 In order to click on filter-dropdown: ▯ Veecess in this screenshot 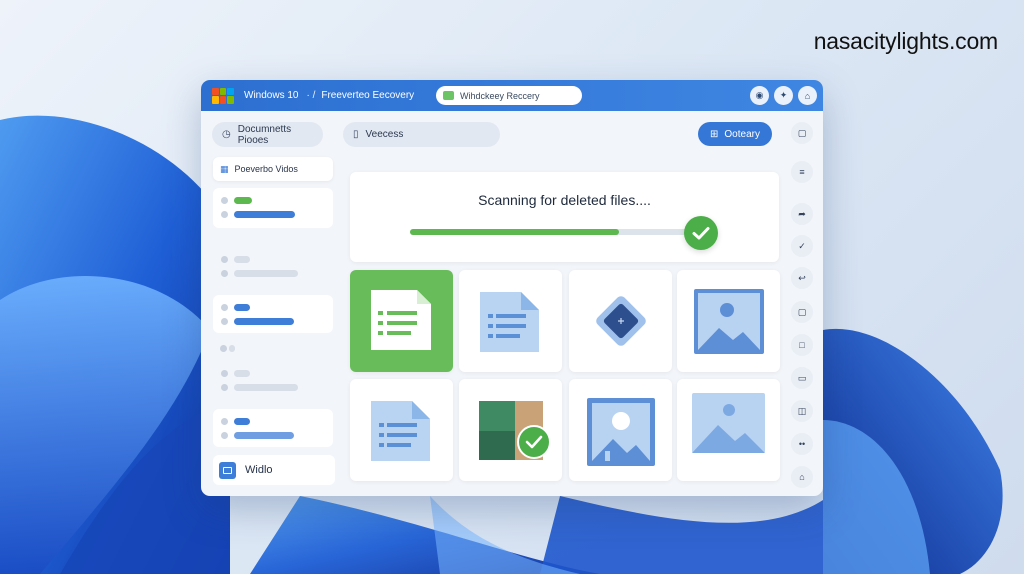, I will do `click(421, 134)`.